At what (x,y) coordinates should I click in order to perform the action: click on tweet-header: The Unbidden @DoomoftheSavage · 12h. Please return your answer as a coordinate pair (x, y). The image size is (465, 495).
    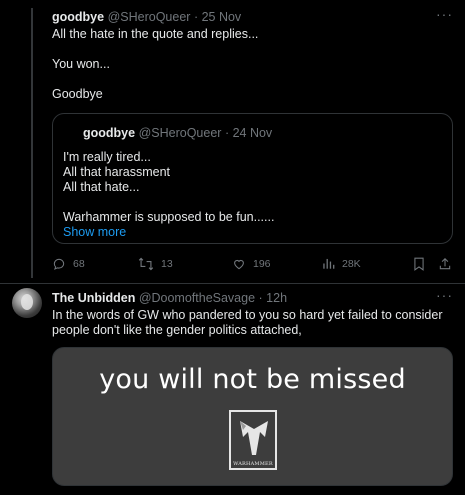
    Looking at the image, I should click on (254, 298).